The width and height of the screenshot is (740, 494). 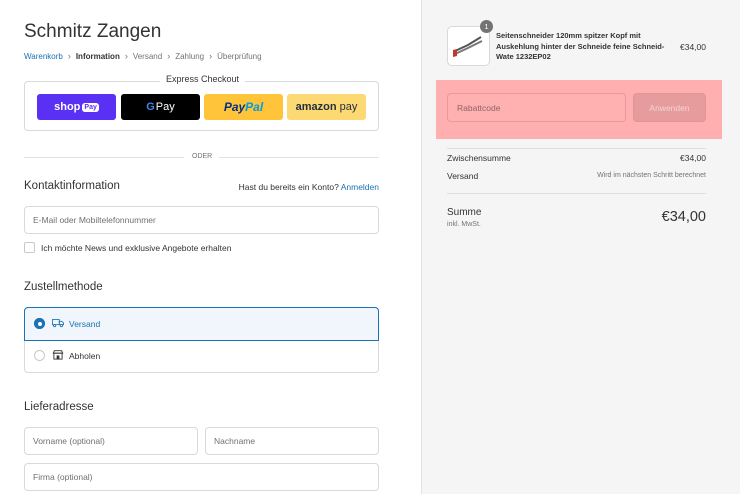 What do you see at coordinates (165, 107) in the screenshot?
I see `google-pay-label: Pay` at bounding box center [165, 107].